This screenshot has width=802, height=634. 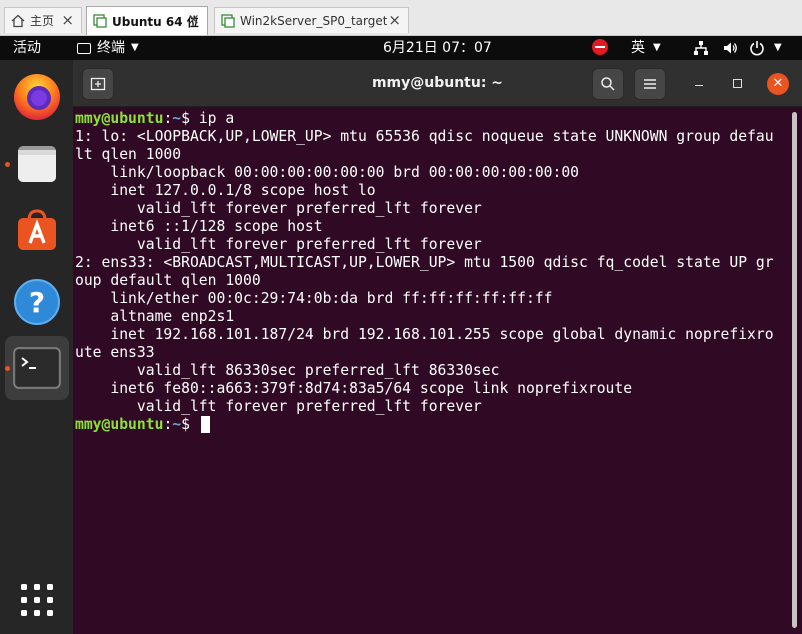 I want to click on firefox-icon, so click(x=37, y=97).